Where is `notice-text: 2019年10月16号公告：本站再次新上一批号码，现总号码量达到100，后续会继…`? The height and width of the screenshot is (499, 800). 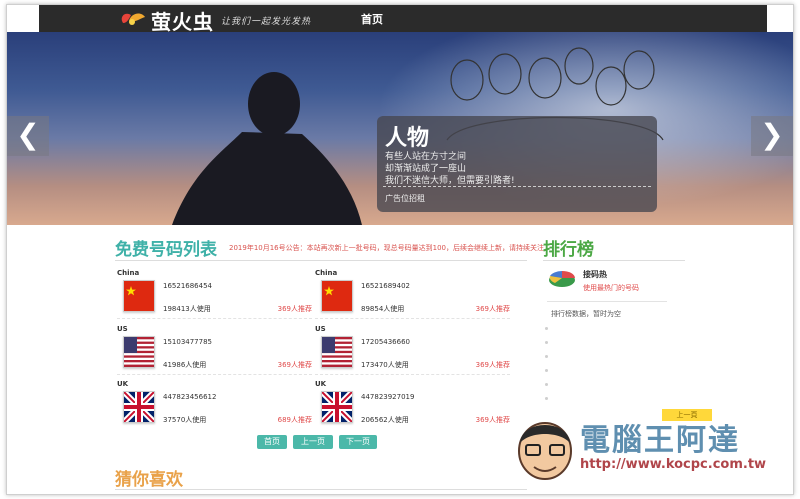
notice-text: 2019年10月16号公告：本站再次新上一批号码，现总号码量达到100，后续会继… is located at coordinates (386, 248).